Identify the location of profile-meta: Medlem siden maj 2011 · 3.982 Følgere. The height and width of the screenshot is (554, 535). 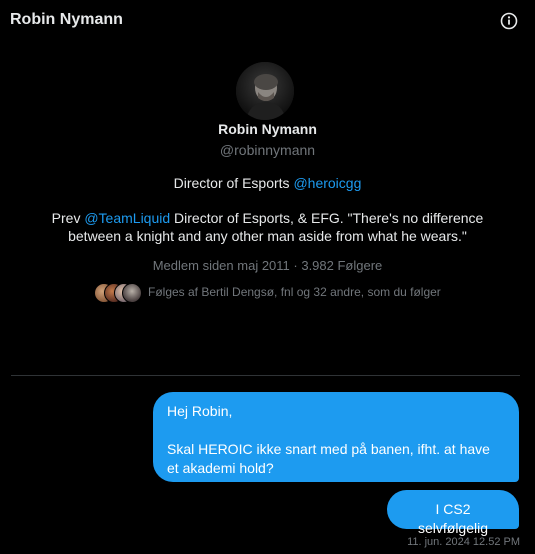
(267, 265).